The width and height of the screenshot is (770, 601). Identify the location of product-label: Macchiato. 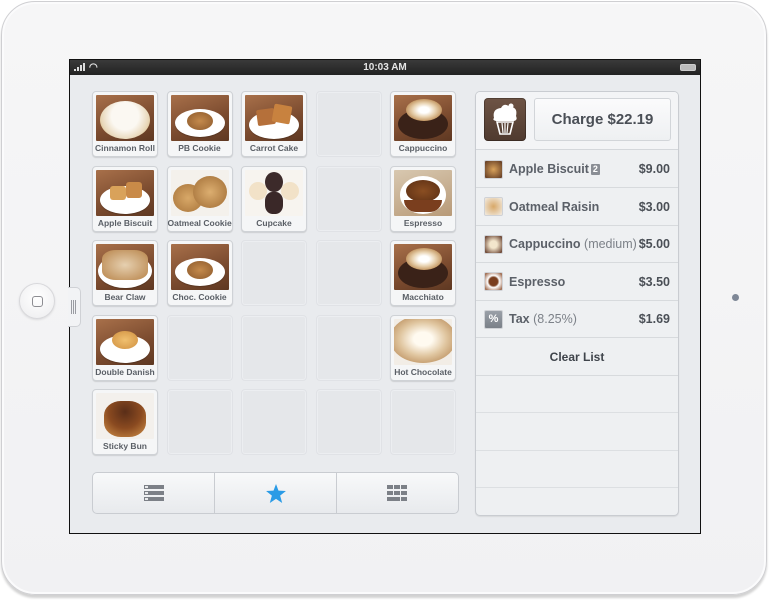
(423, 297).